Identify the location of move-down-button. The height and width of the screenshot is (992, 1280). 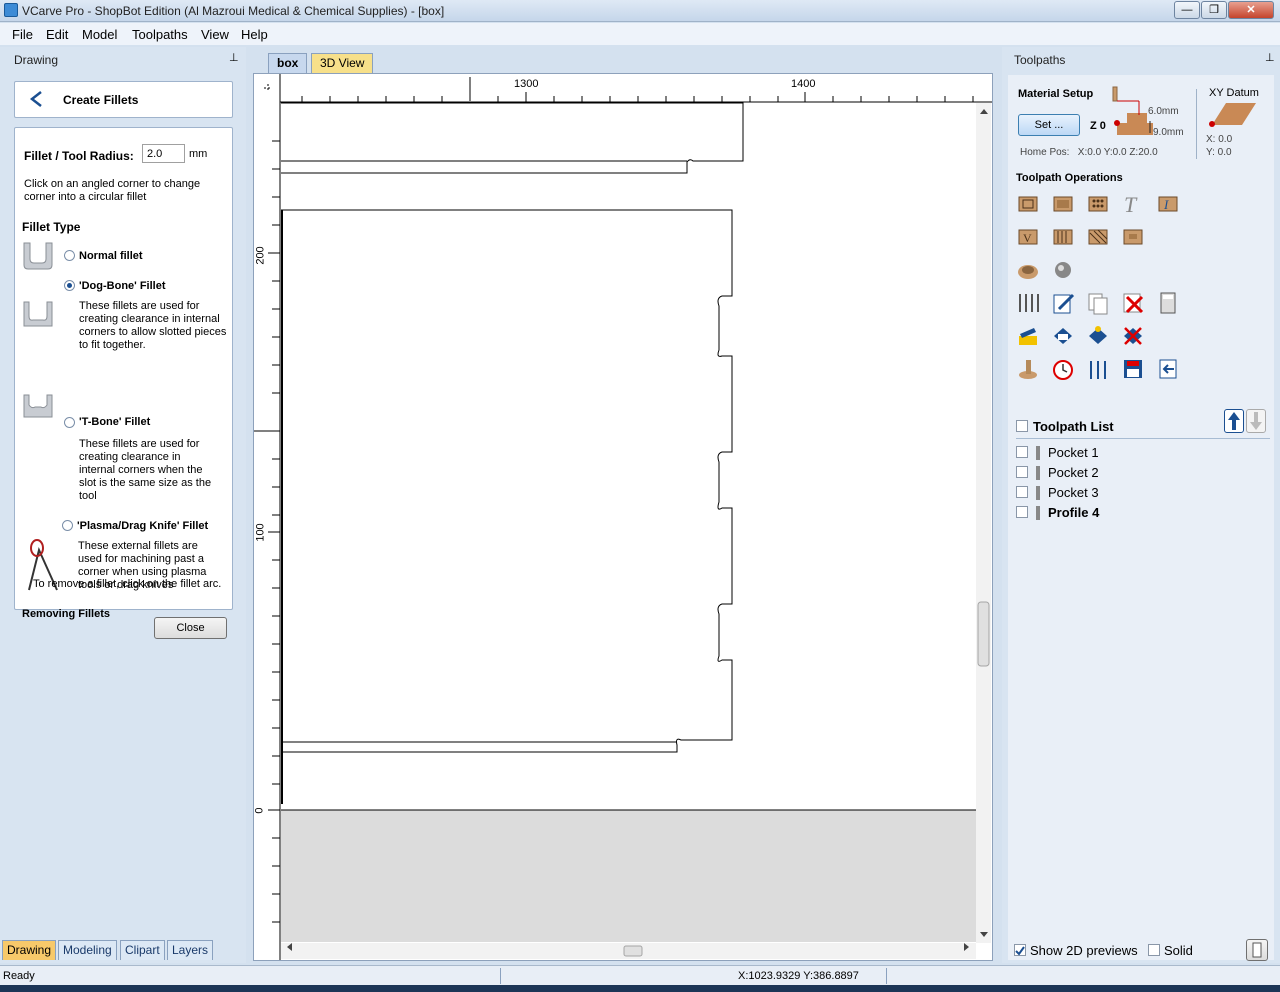
(1256, 421).